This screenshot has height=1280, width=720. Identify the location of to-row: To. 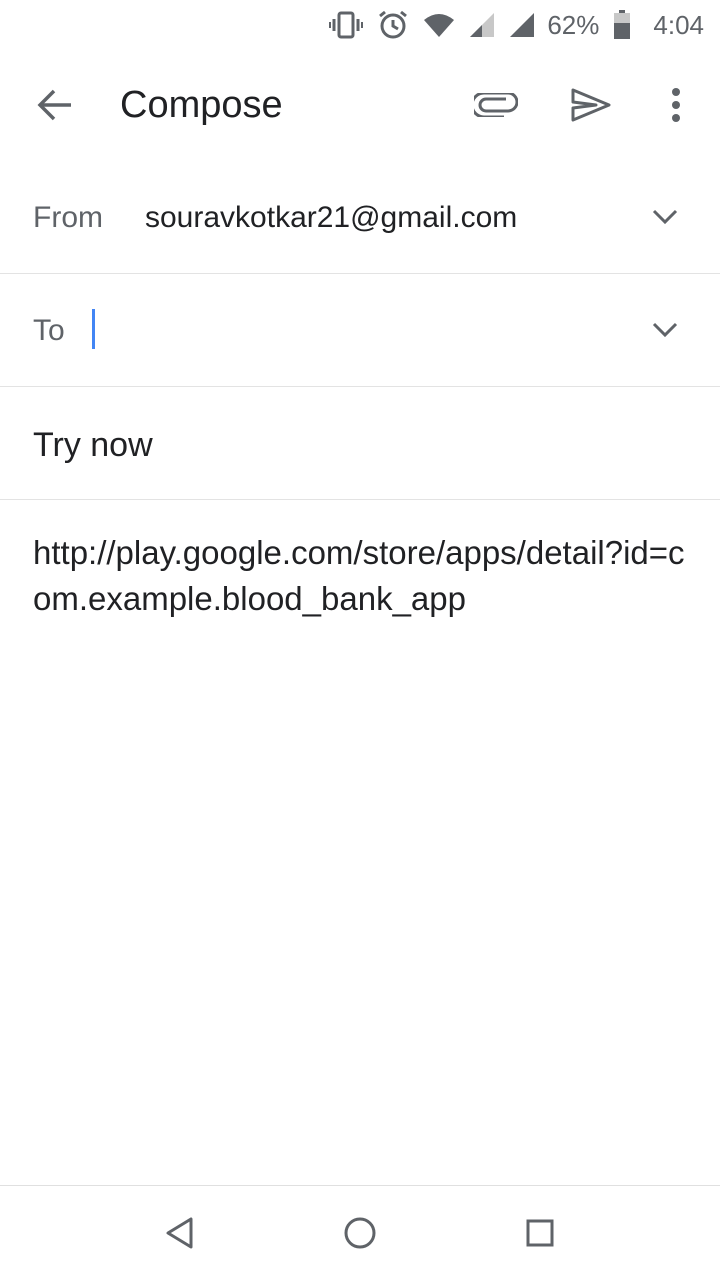
(360, 330).